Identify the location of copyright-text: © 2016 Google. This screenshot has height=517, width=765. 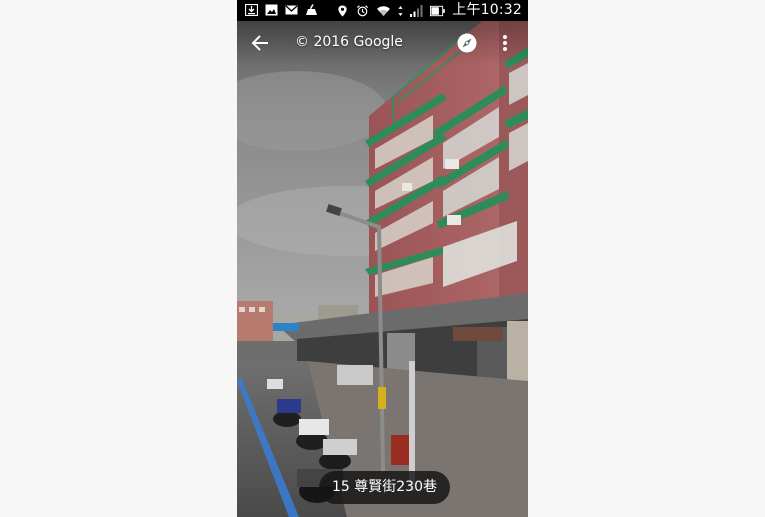
(349, 42).